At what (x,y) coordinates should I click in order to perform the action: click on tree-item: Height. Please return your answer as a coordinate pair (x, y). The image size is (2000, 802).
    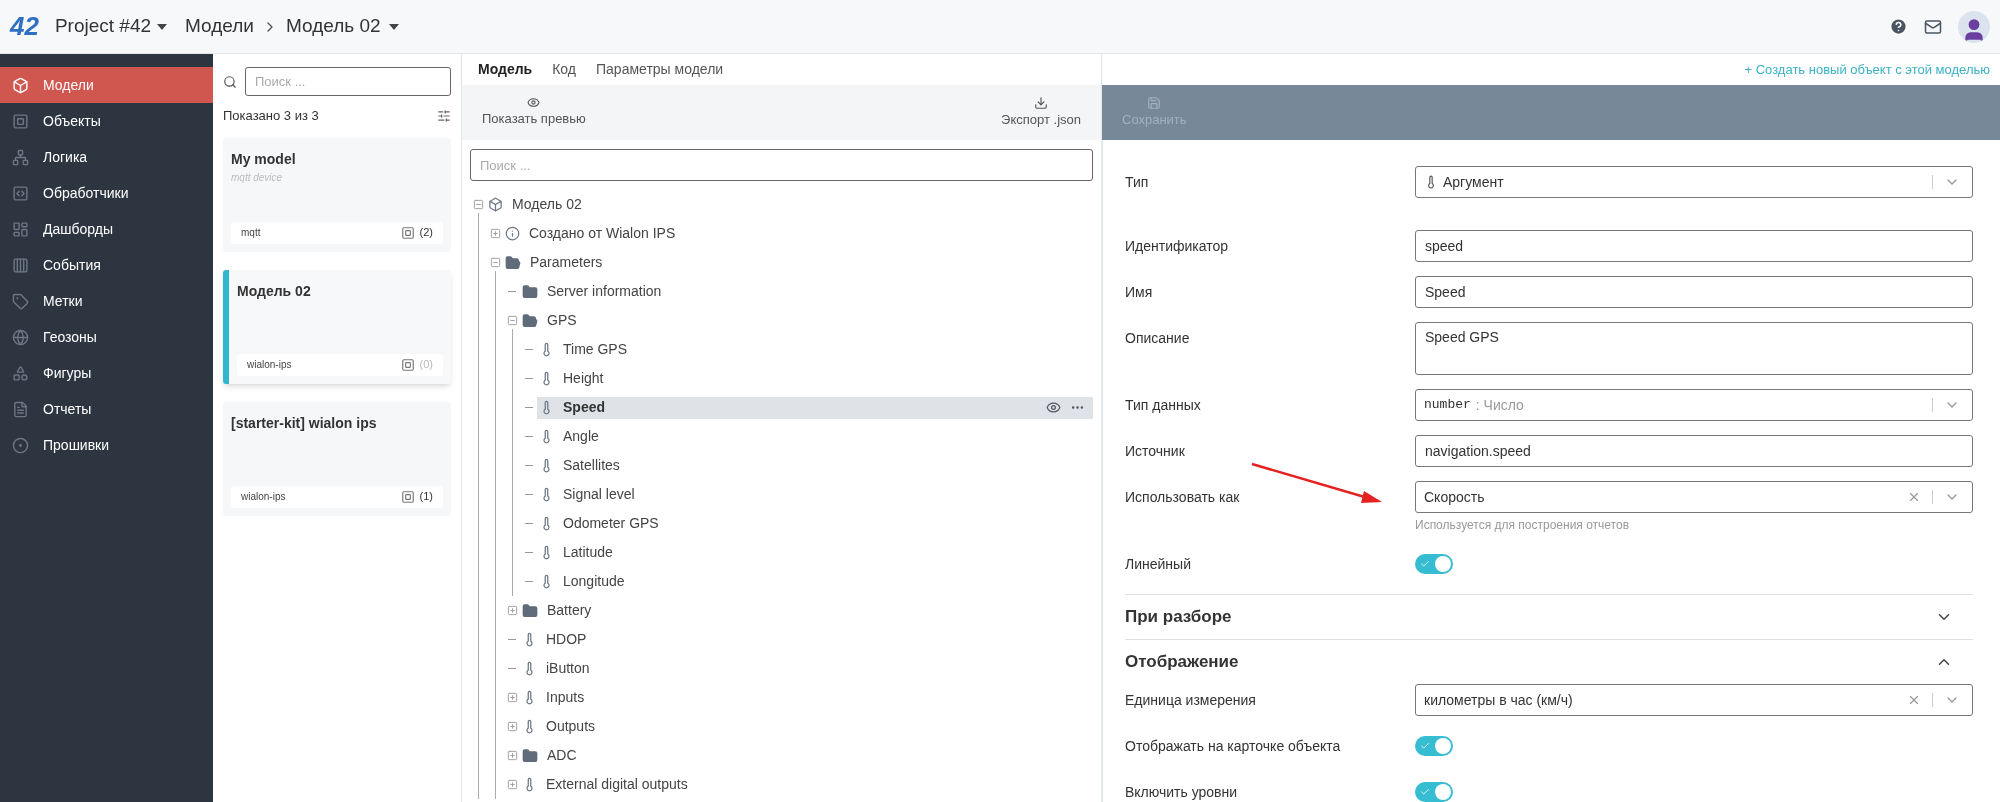
    Looking at the image, I should click on (815, 378).